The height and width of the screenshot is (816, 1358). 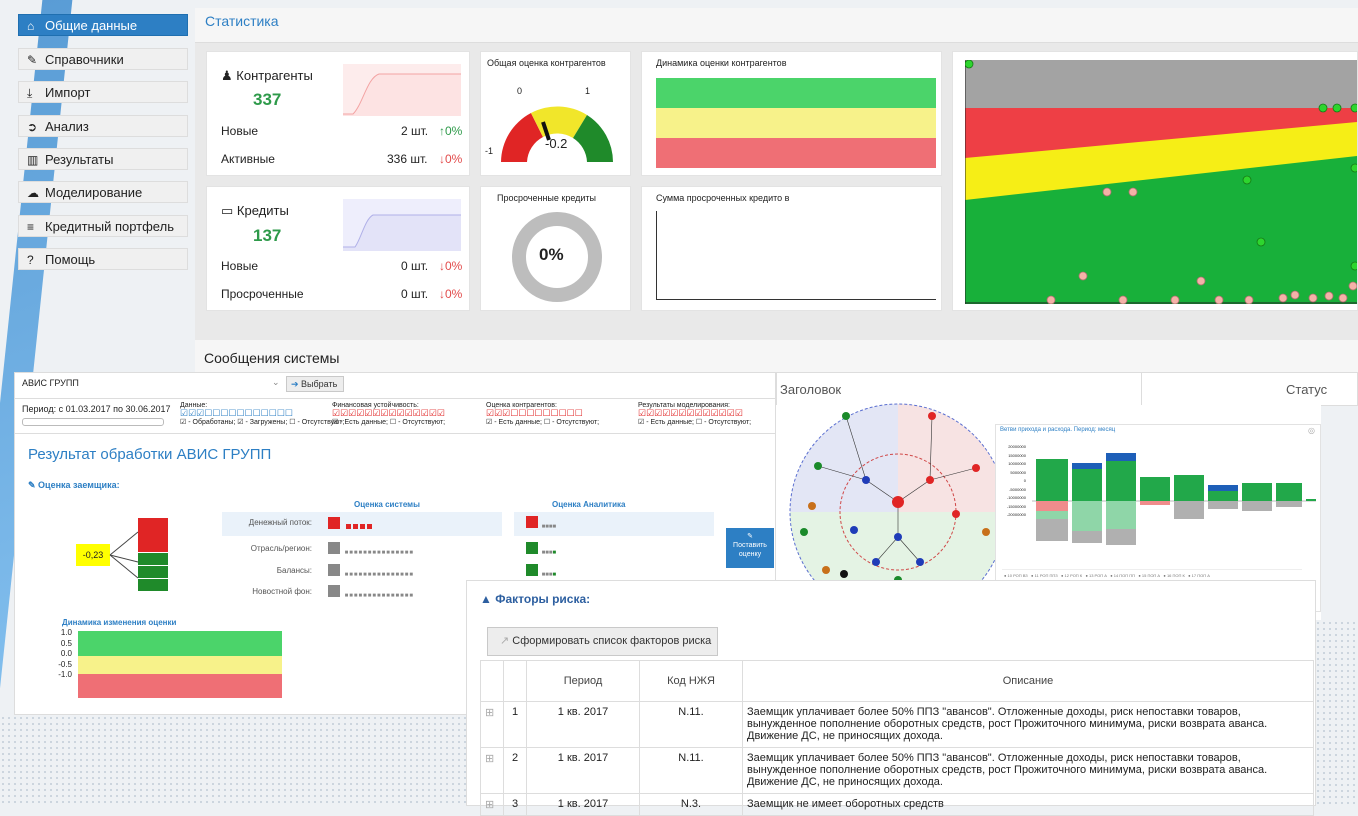 What do you see at coordinates (723, 198) in the screenshot?
I see `overdue-sum-title: Сумма просроченных кредито в` at bounding box center [723, 198].